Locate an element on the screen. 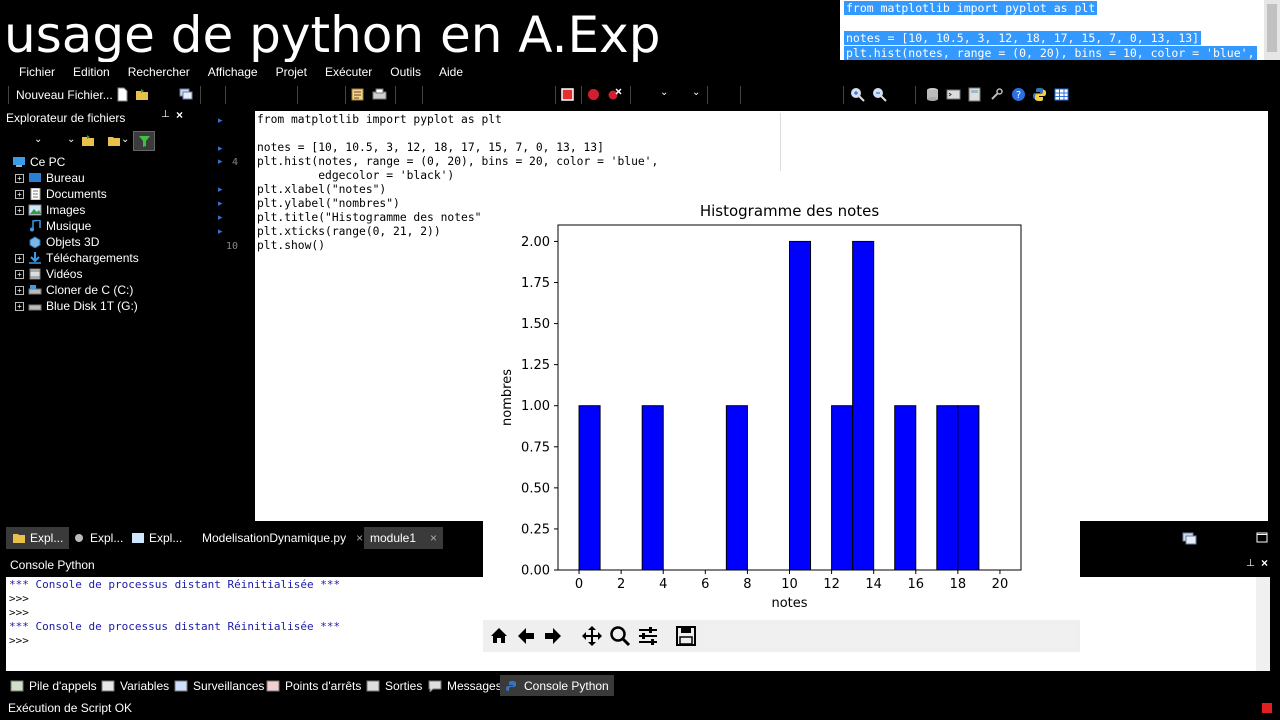  tree-item-videos: + Vidéos is located at coordinates (48, 274).